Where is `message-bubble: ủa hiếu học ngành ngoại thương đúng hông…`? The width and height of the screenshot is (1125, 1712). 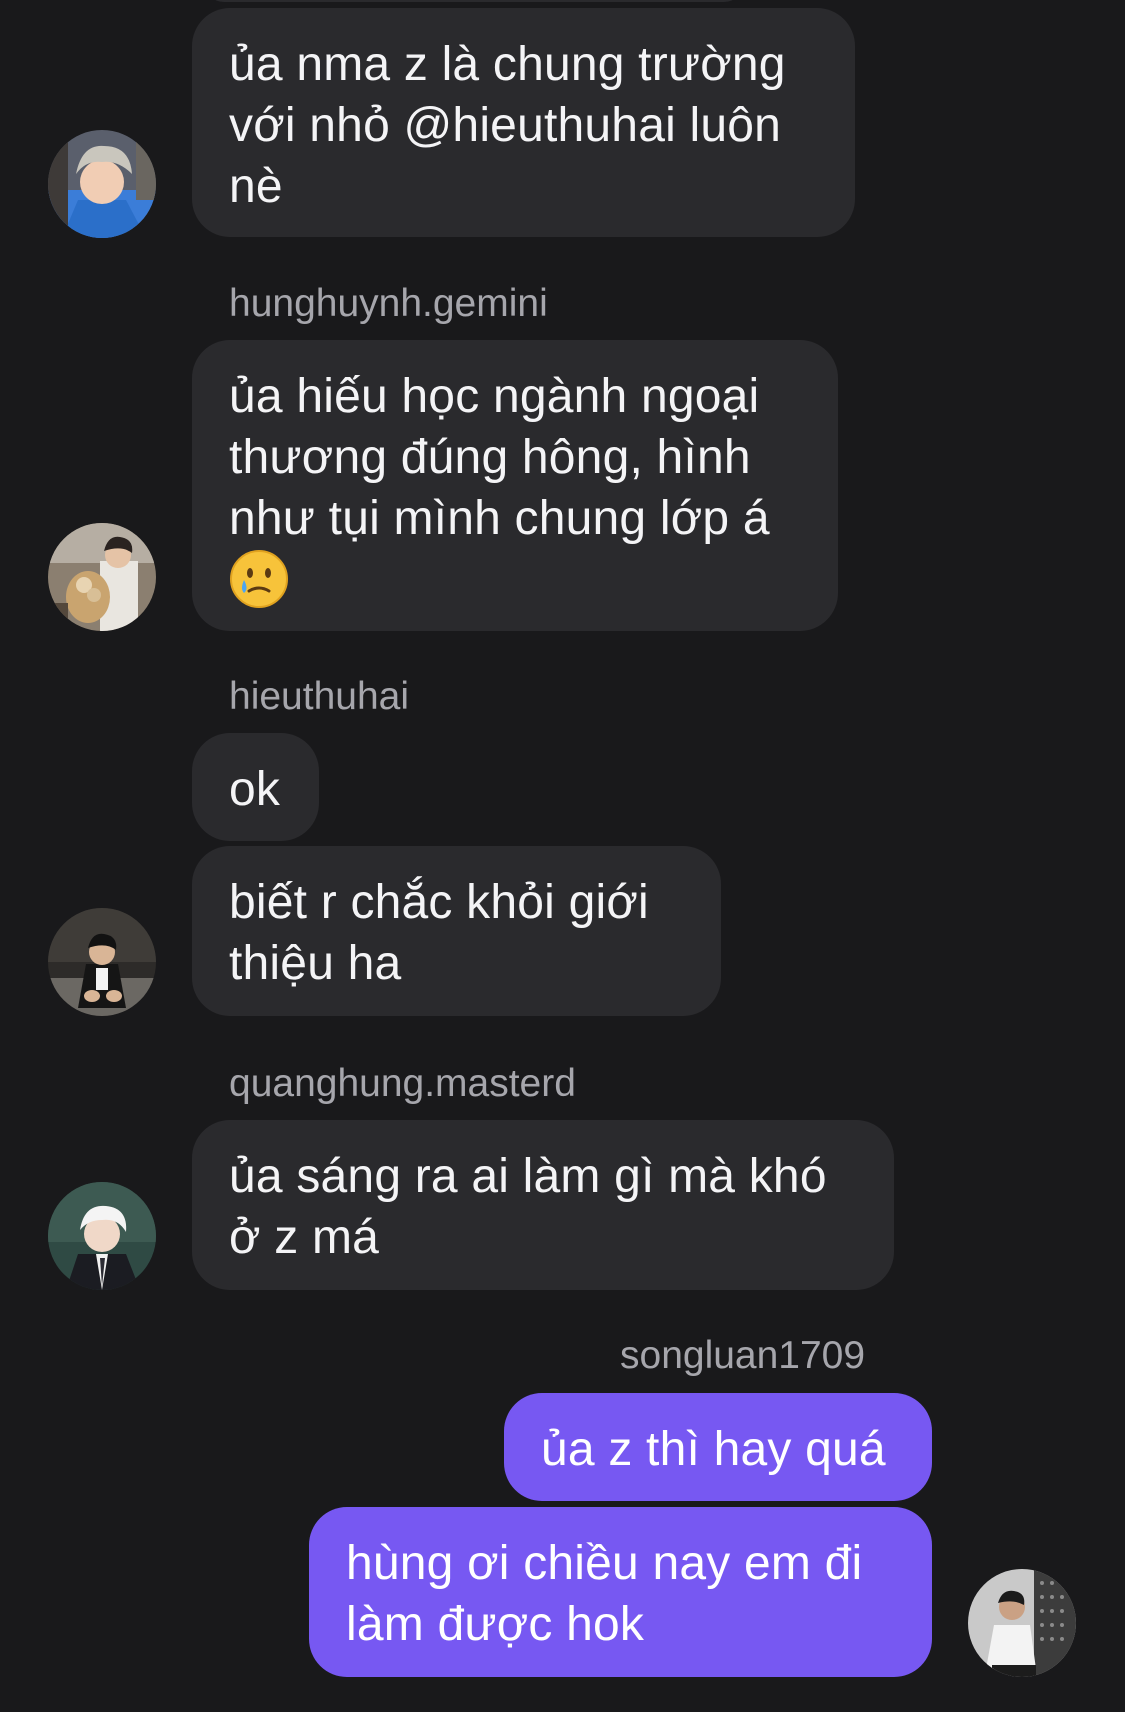
message-bubble: ủa hiếu học ngành ngoại thương đúng hông… is located at coordinates (515, 485).